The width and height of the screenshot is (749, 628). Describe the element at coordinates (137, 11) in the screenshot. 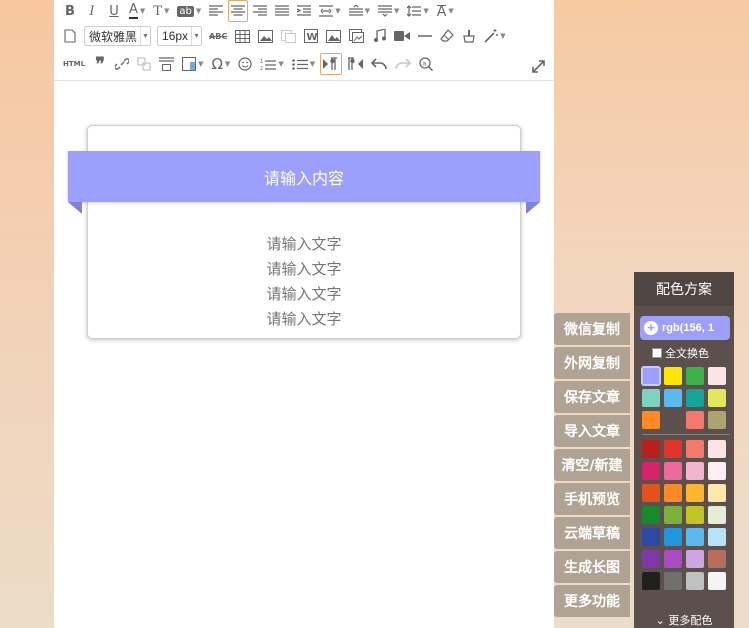

I see `font-color-icon: A ▼` at that location.